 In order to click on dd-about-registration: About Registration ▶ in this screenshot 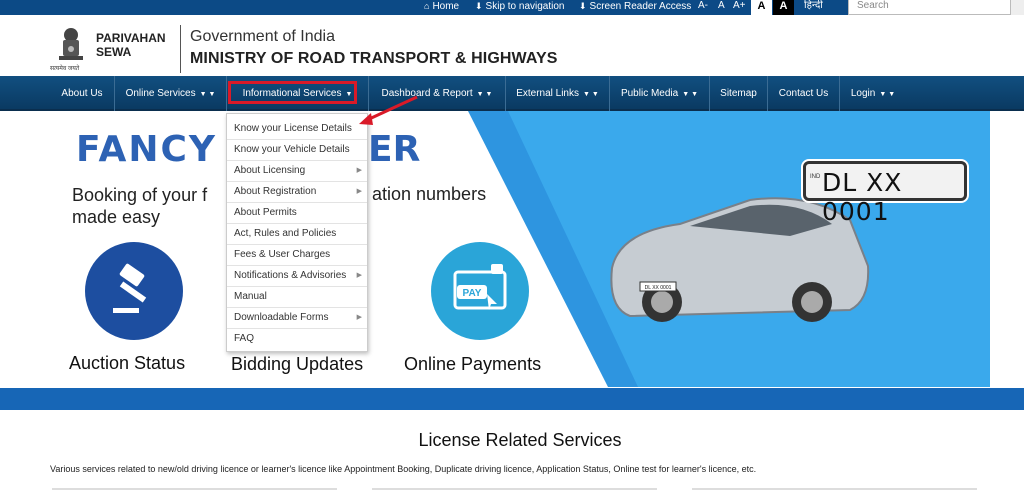, I will do `click(297, 192)`.